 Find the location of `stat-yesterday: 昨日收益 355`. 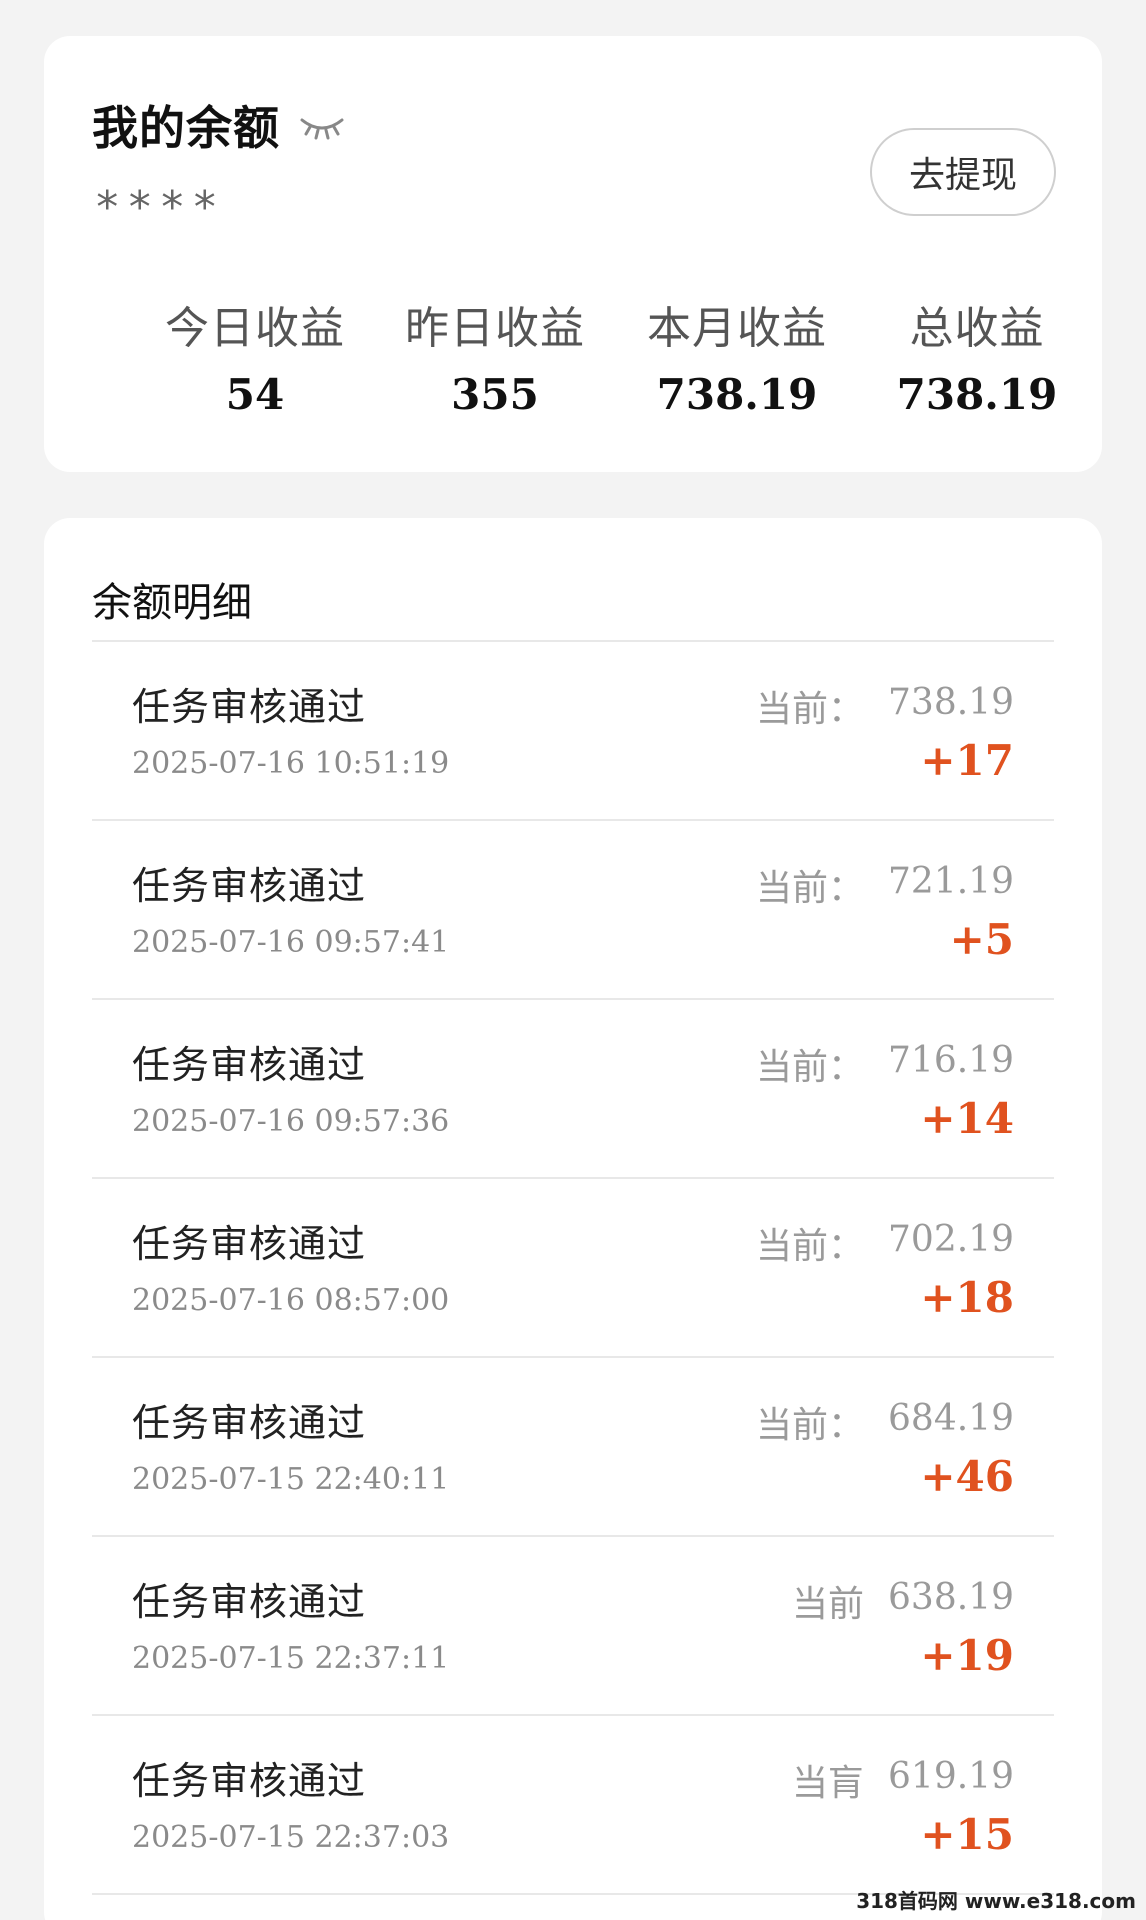

stat-yesterday: 昨日收益 355 is located at coordinates (495, 355).